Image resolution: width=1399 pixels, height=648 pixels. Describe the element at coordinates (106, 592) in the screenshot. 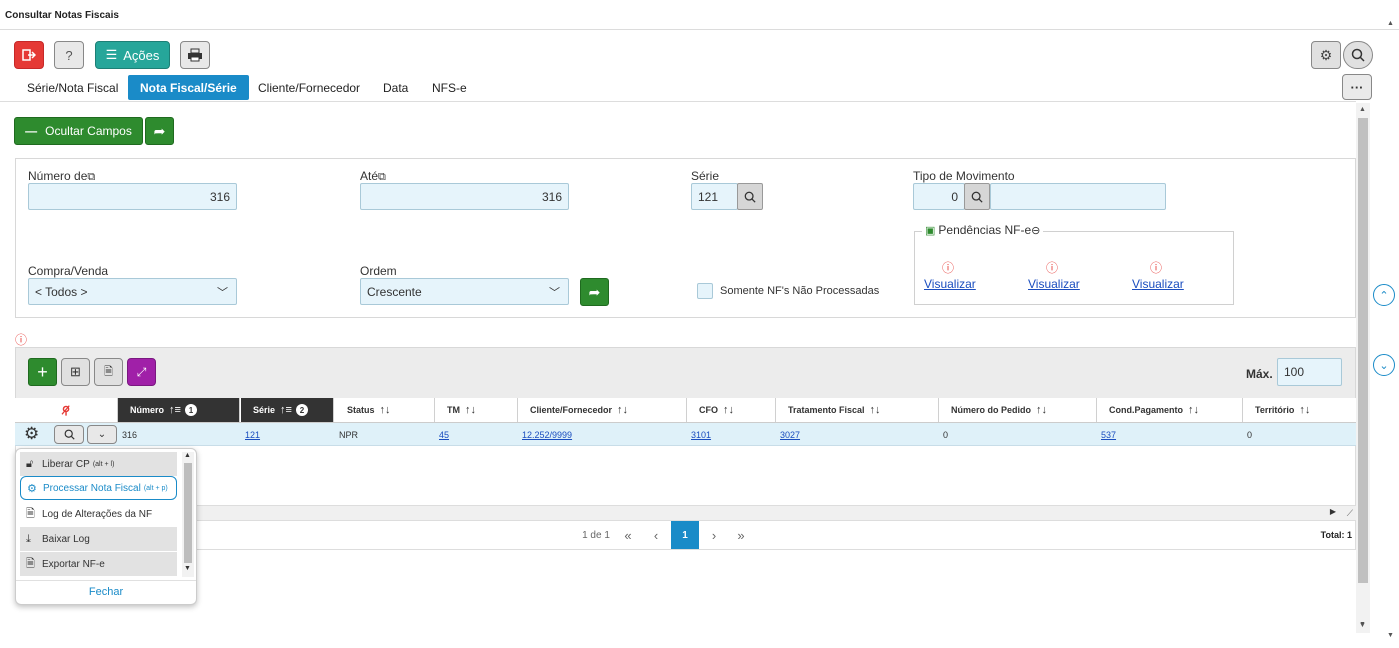

I see `menu-close-button: Fechar` at that location.